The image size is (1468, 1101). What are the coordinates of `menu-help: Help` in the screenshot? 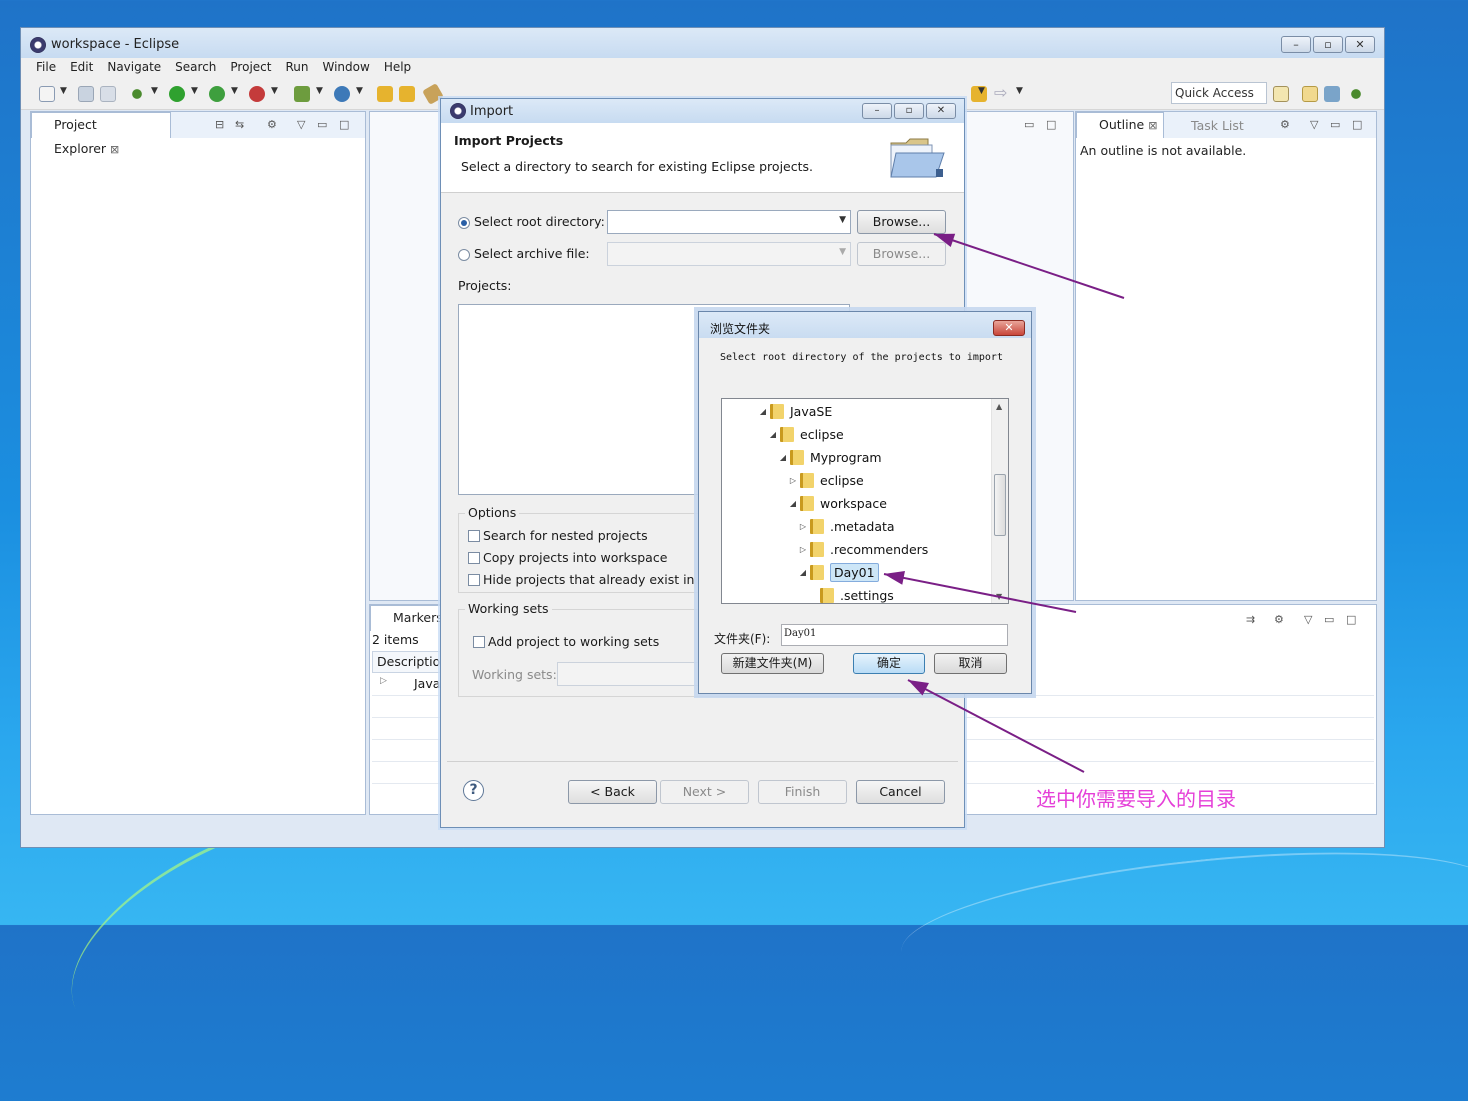 It's located at (397, 68).